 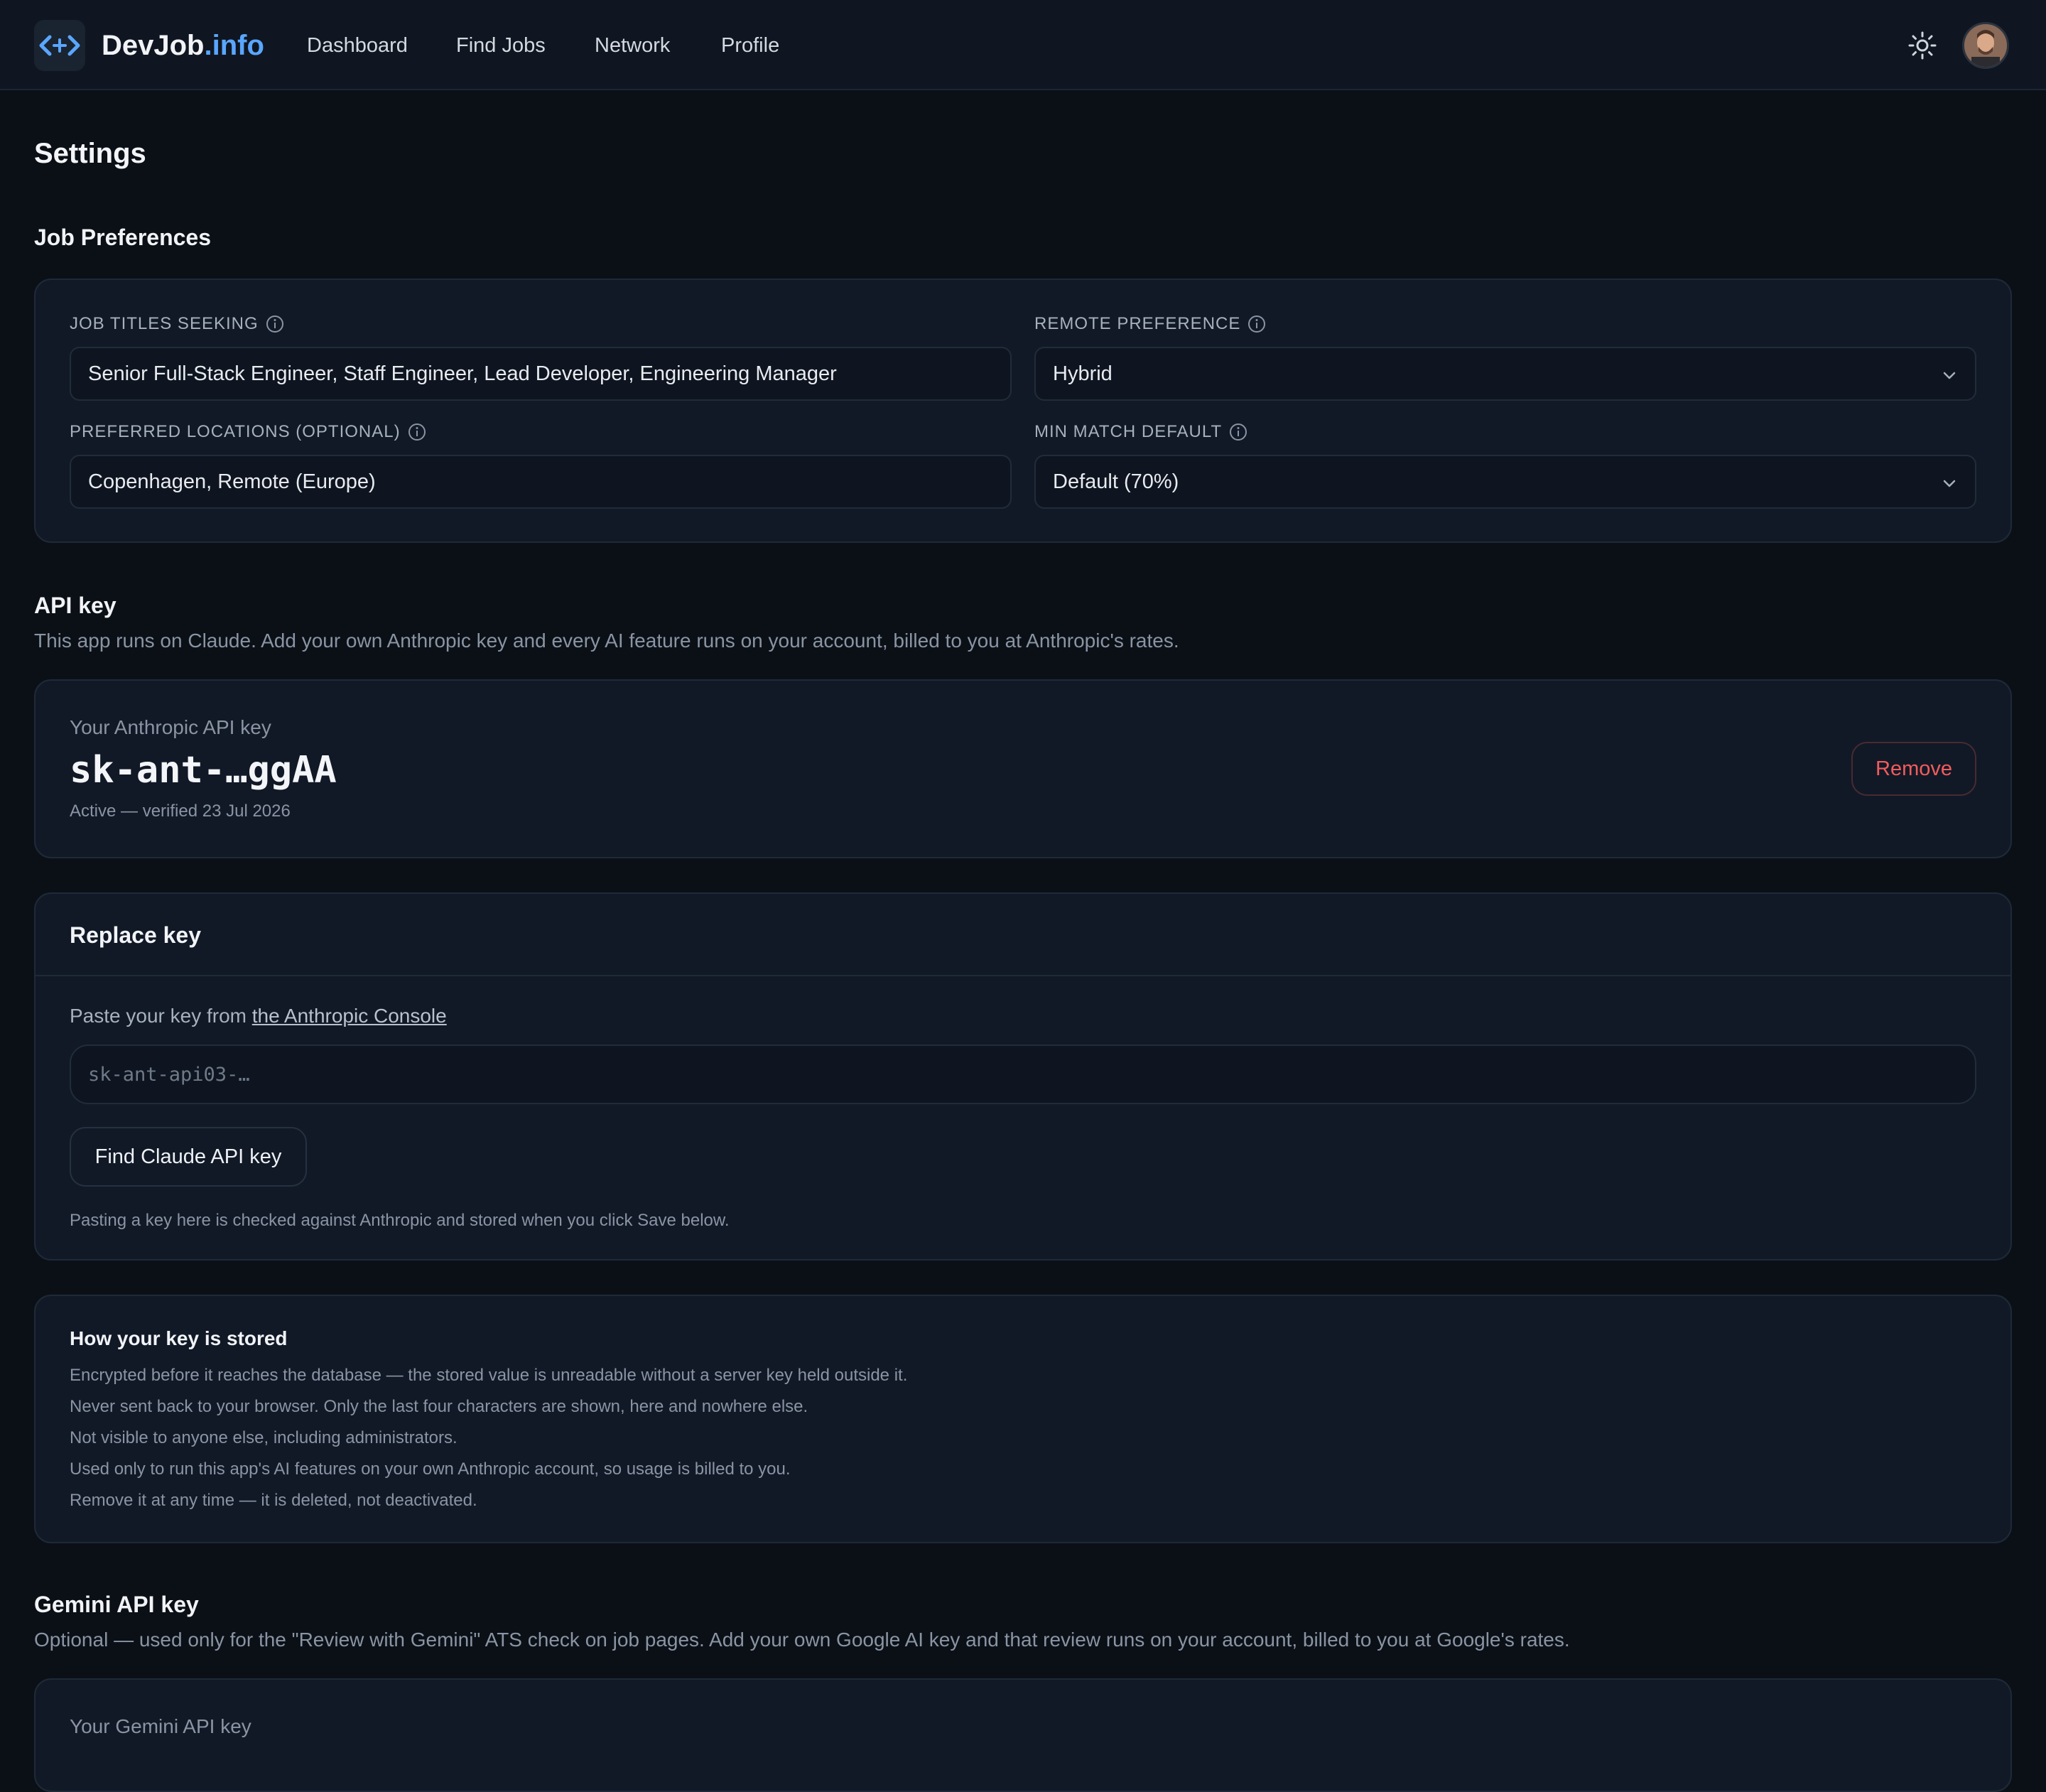 I want to click on min-match-value: Default (70%), so click(x=1116, y=481).